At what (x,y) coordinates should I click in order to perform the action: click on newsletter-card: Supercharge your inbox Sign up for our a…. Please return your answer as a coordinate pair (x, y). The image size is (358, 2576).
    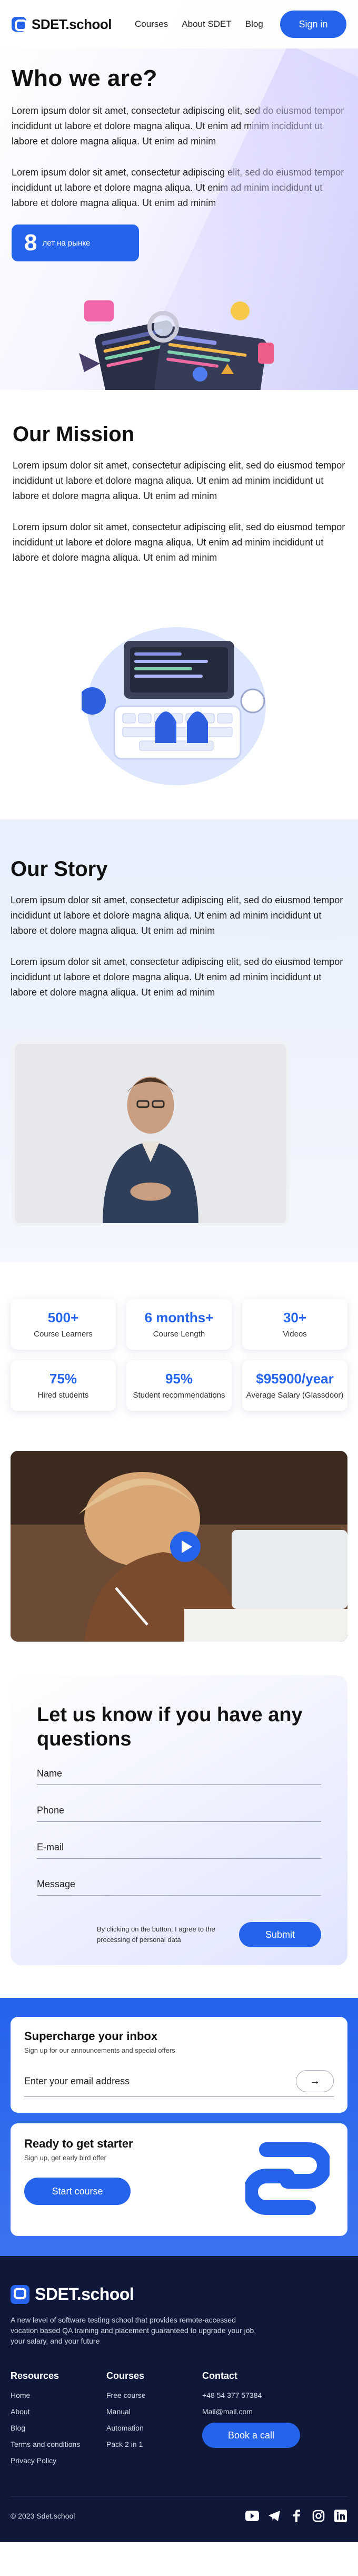
    Looking at the image, I should click on (179, 2065).